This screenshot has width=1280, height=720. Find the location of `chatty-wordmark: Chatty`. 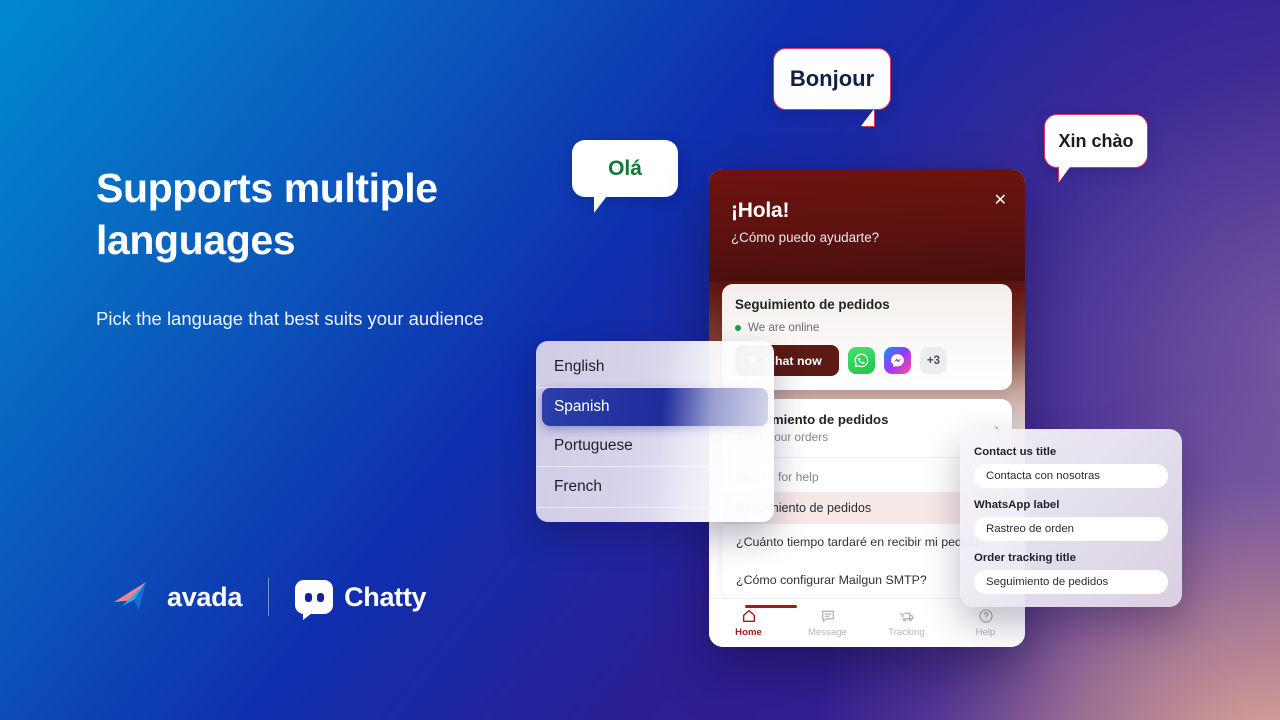

chatty-wordmark: Chatty is located at coordinates (385, 596).